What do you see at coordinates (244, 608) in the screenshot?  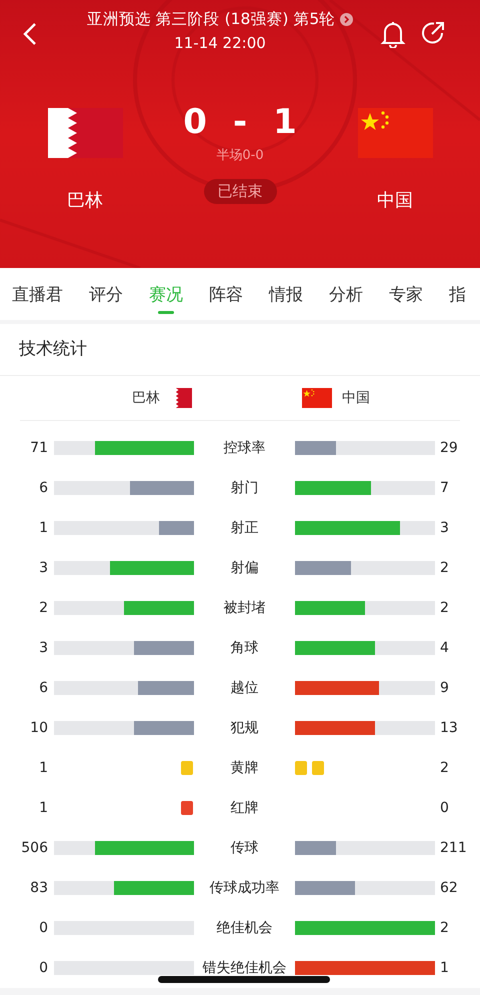 I see `stat-label: 被封堵` at bounding box center [244, 608].